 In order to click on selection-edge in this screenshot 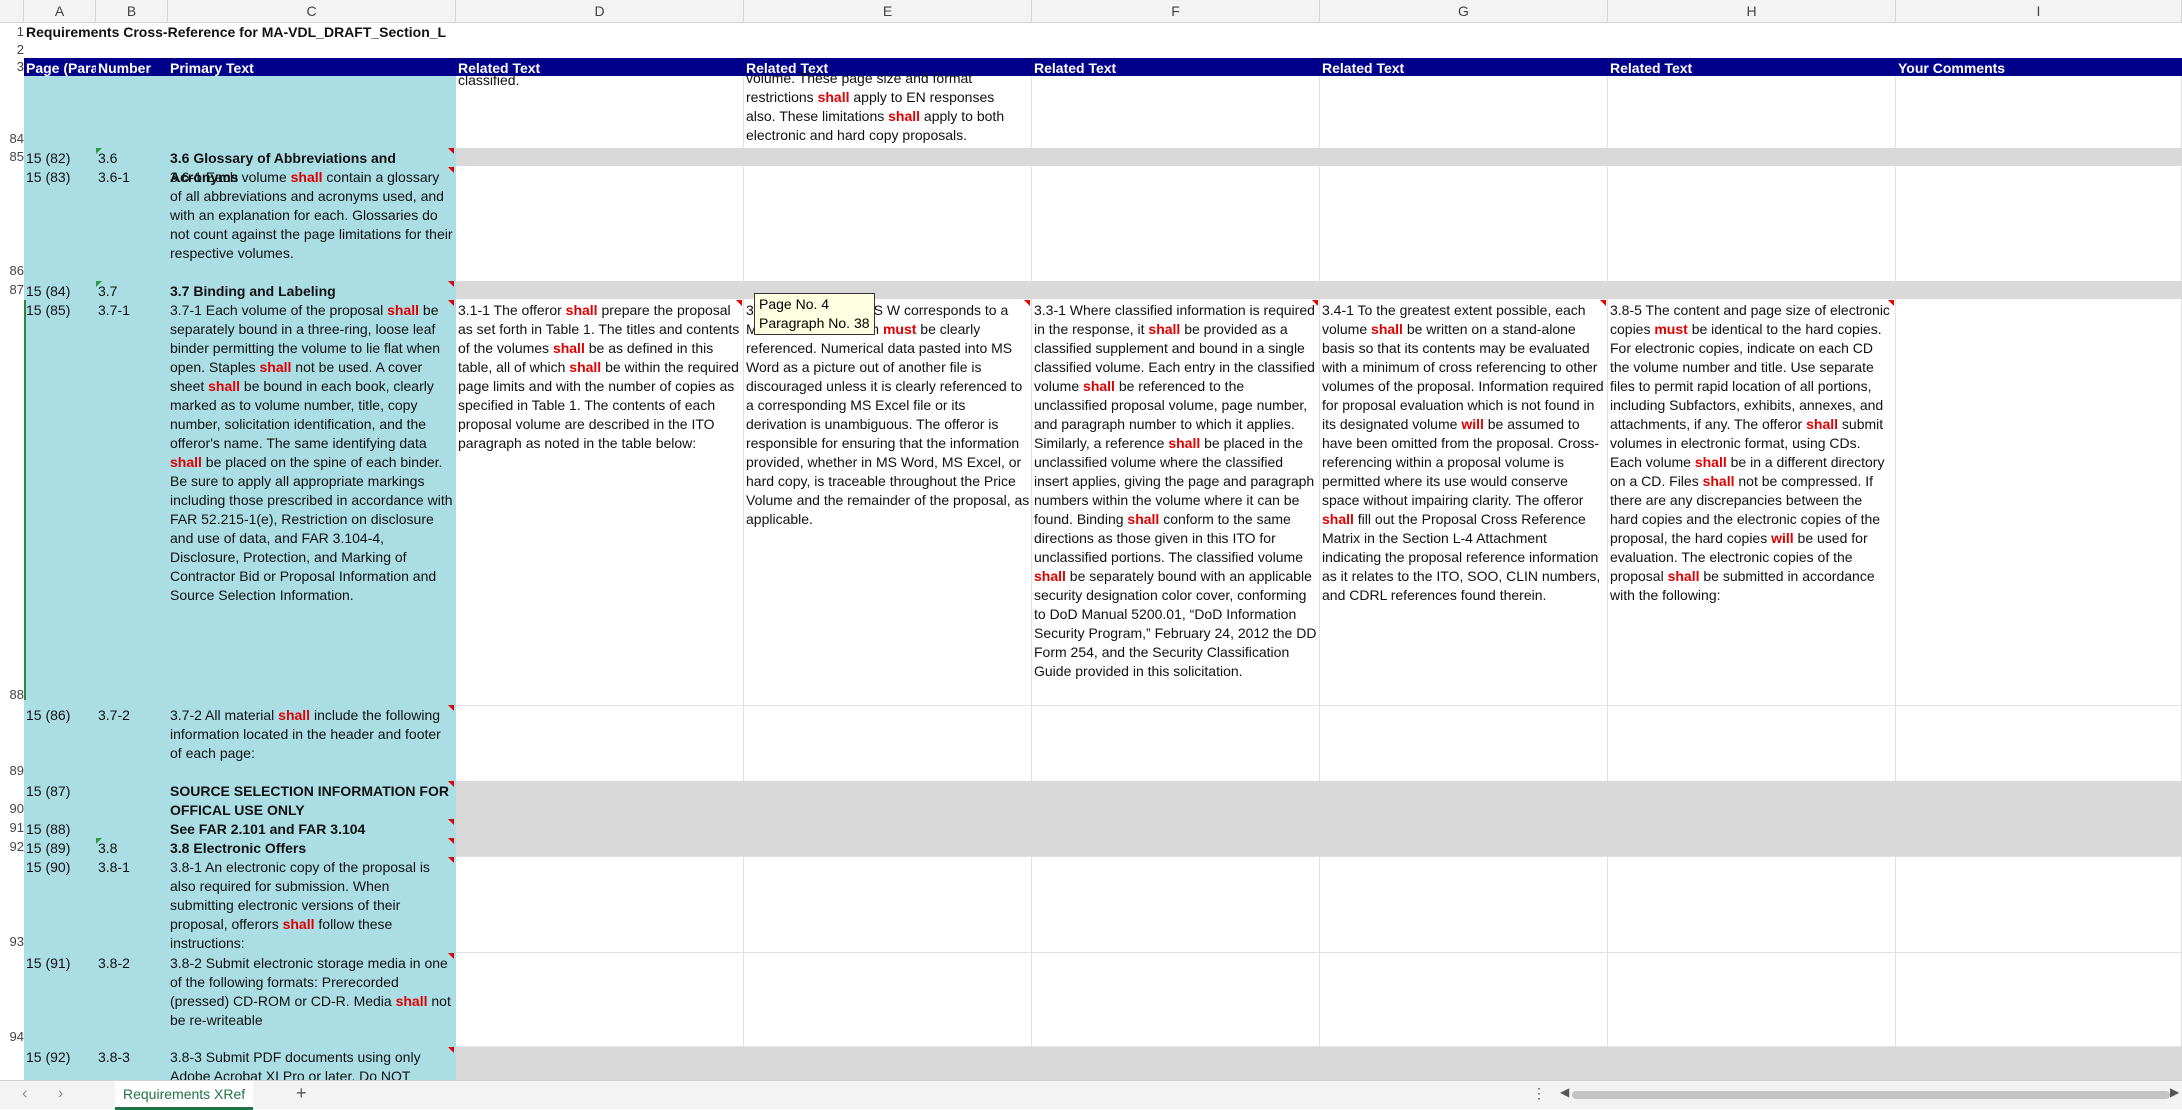, I will do `click(25, 500)`.